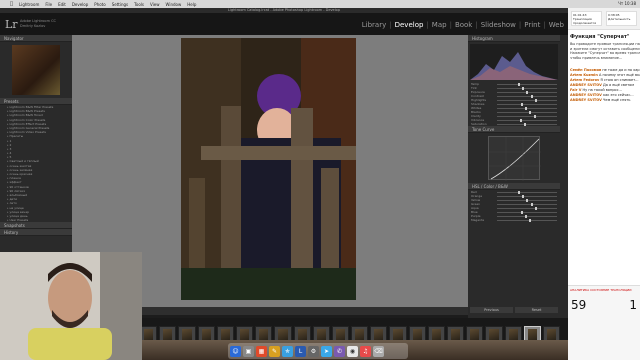  Describe the element at coordinates (36, 38) in the screenshot. I see `navigator-header: Navigator` at that location.